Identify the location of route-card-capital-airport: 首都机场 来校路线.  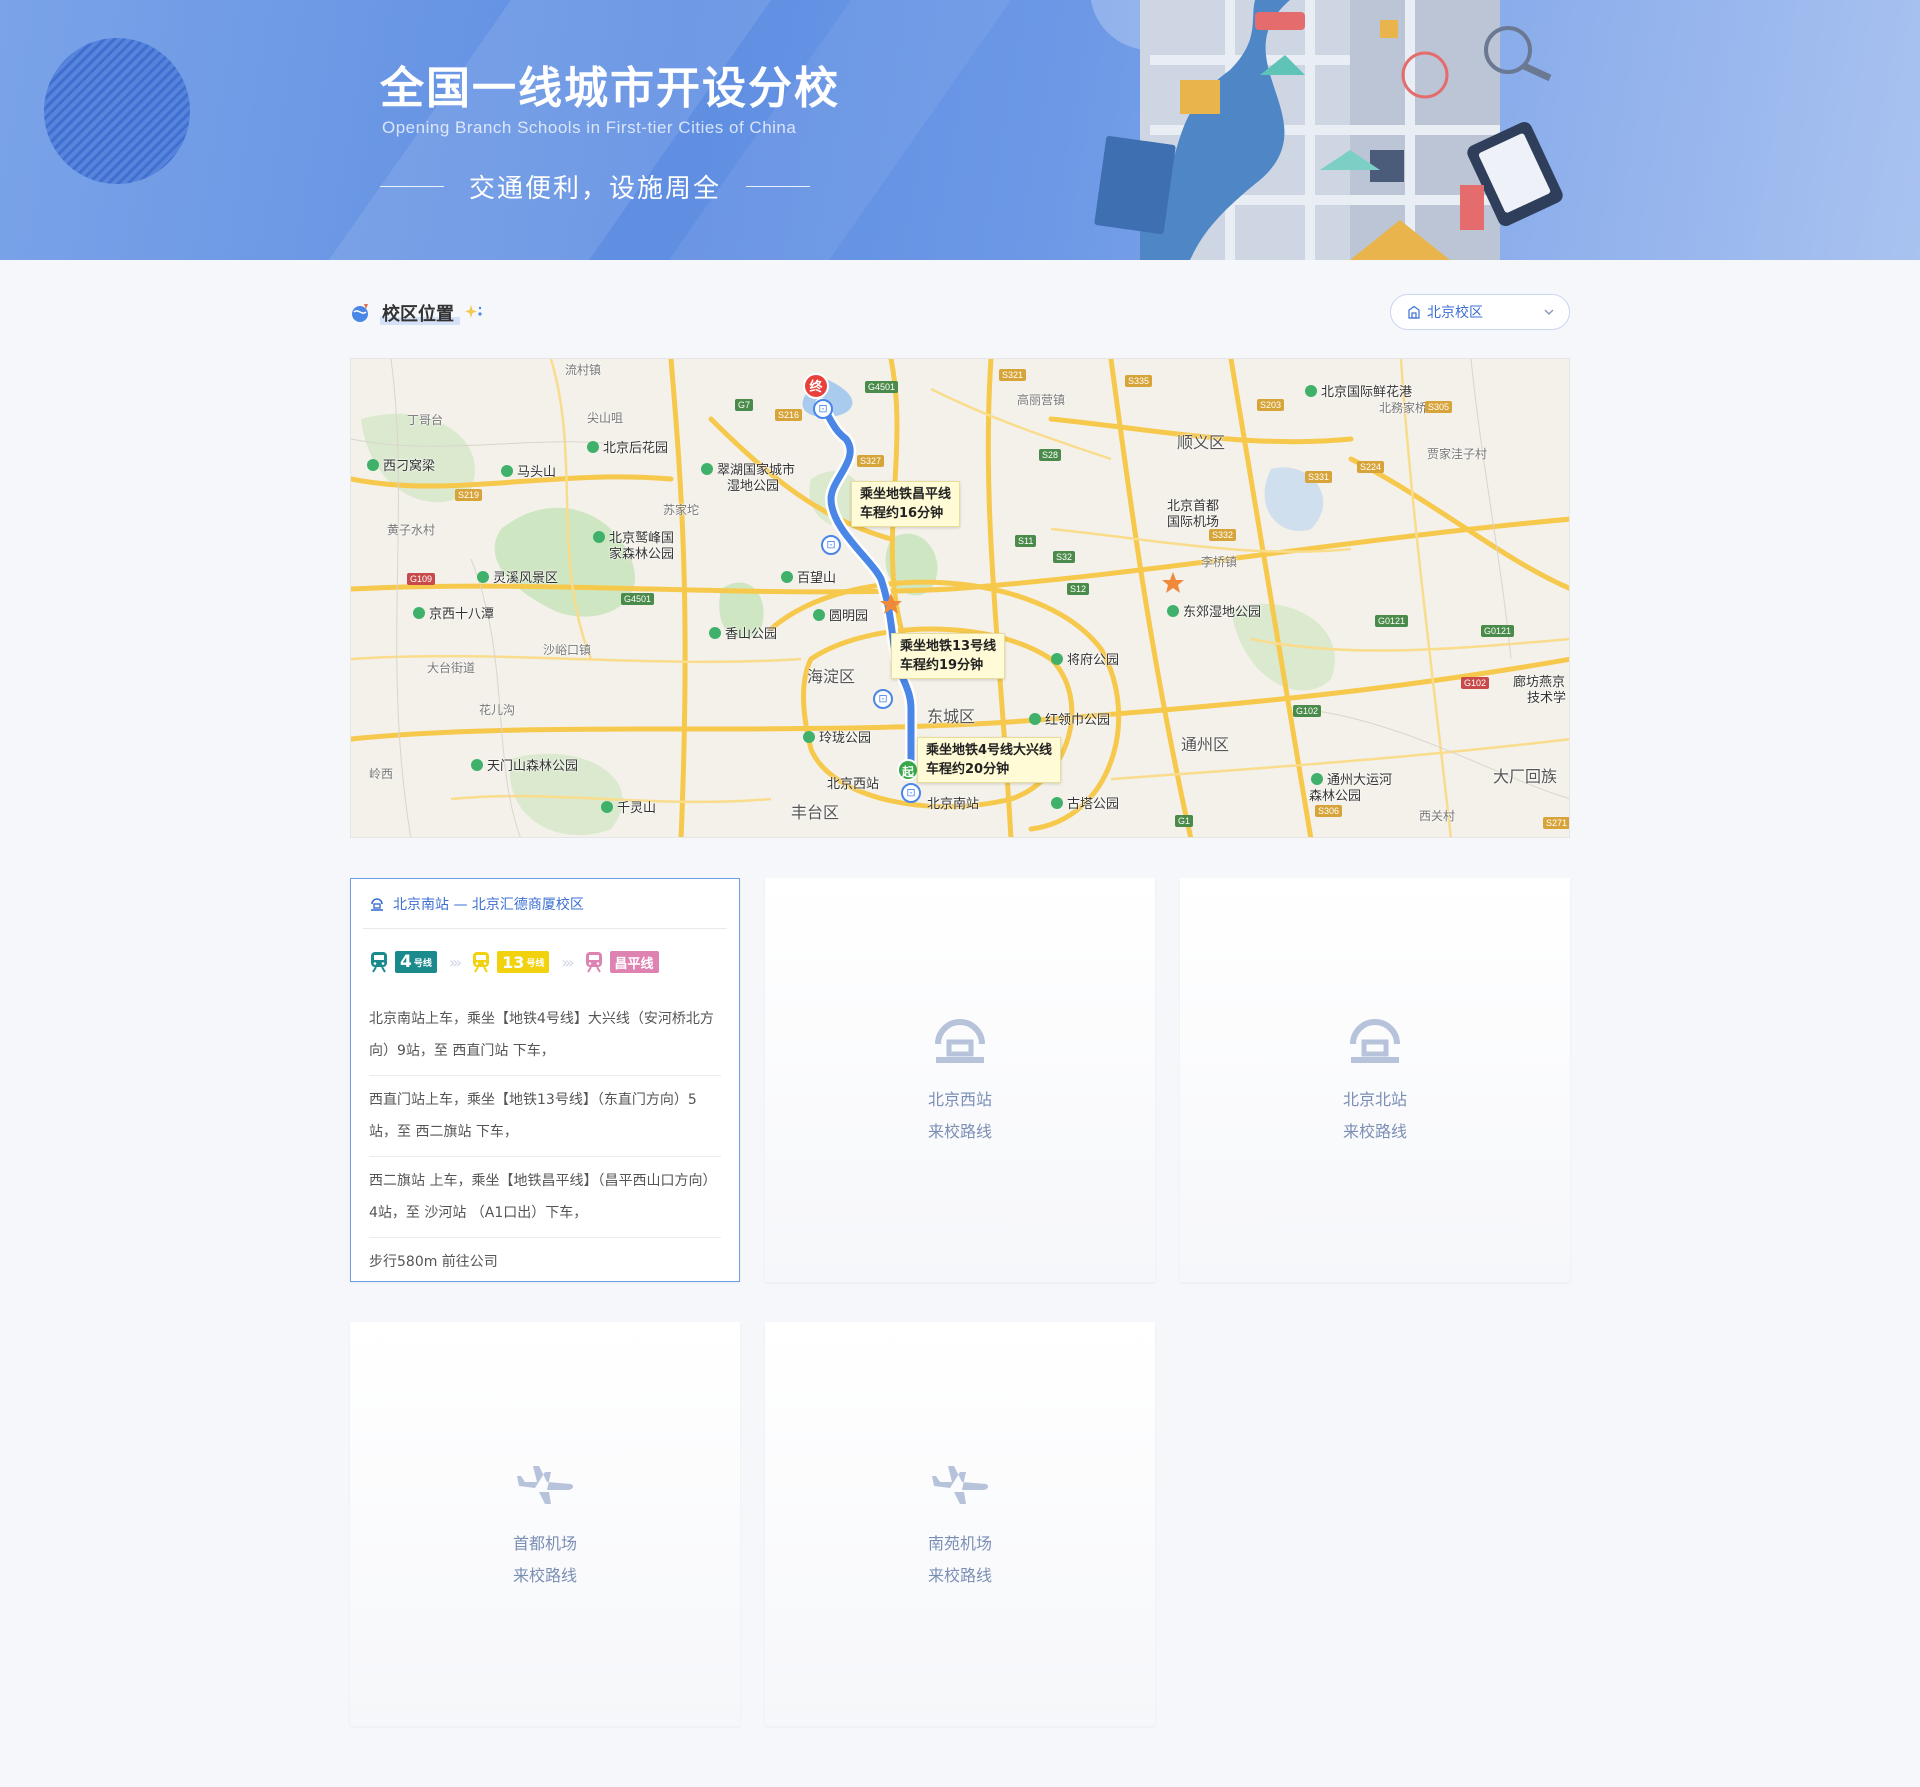
(545, 1524).